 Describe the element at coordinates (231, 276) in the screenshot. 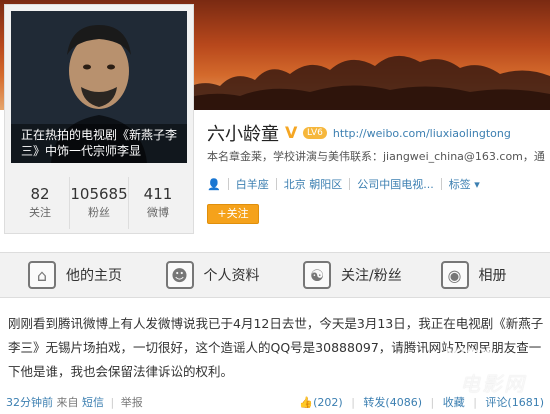

I see `tab-label: 个人资料` at that location.